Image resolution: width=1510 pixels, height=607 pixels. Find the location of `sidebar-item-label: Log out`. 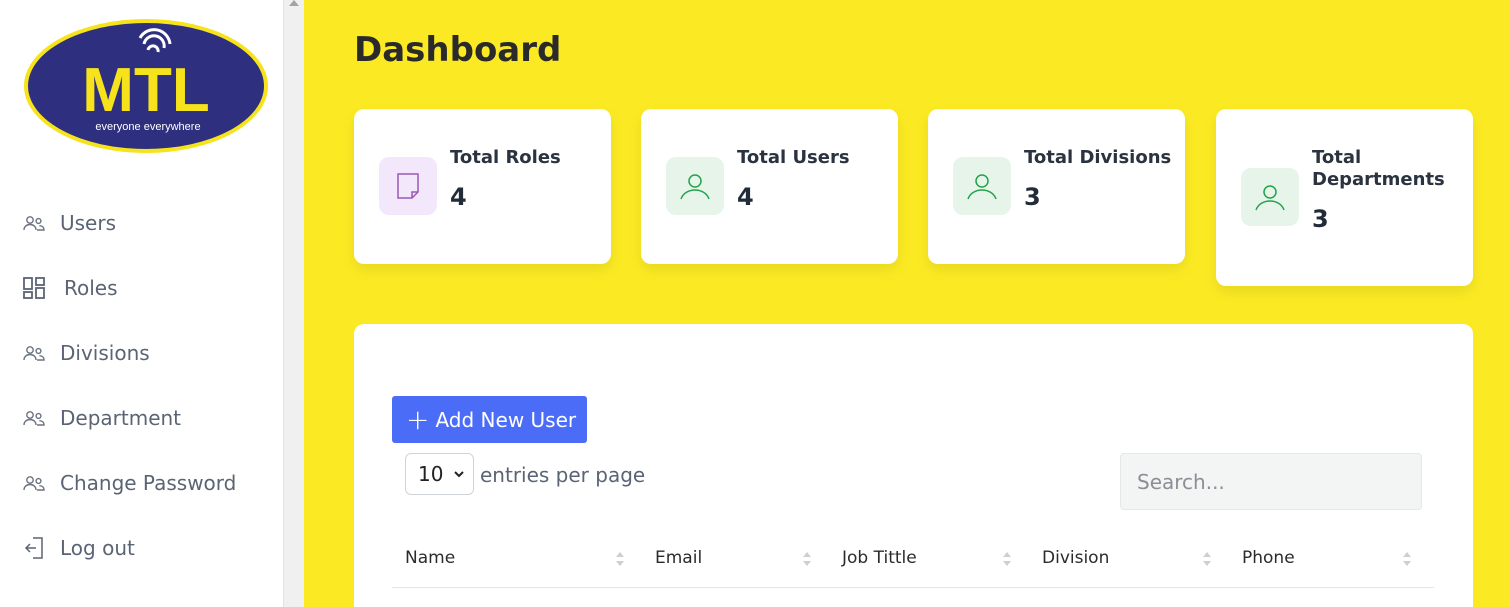

sidebar-item-label: Log out is located at coordinates (97, 548).